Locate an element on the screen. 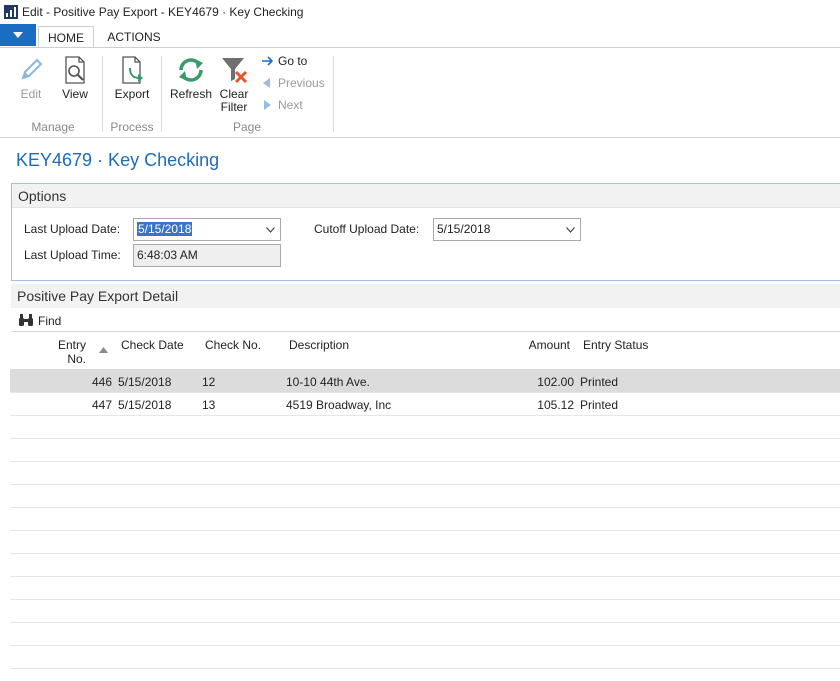 The width and height of the screenshot is (840, 681). view-label: View is located at coordinates (75, 94).